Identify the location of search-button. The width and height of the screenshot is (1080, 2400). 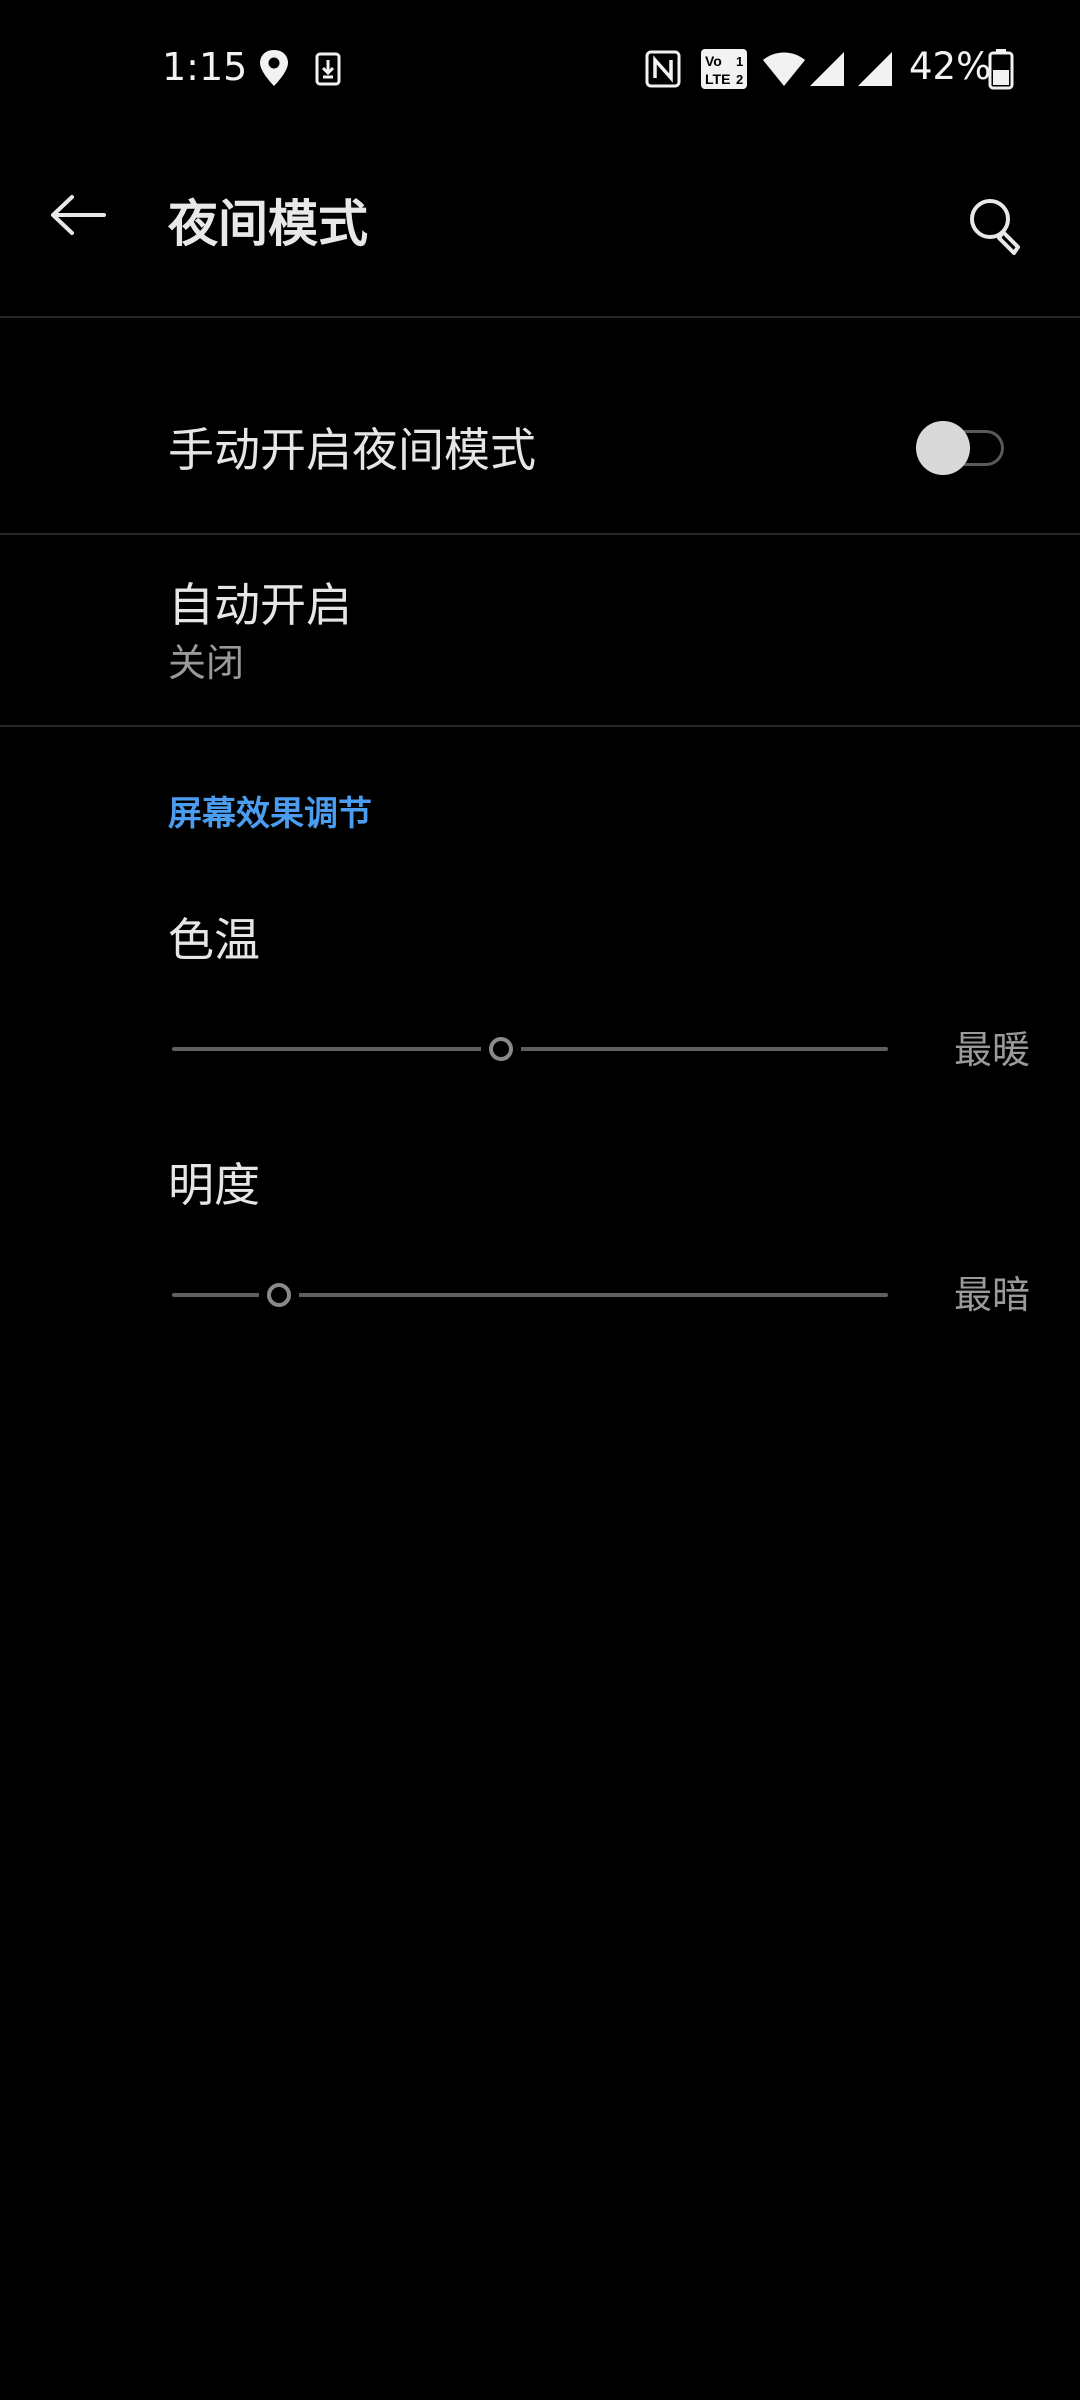
(996, 226).